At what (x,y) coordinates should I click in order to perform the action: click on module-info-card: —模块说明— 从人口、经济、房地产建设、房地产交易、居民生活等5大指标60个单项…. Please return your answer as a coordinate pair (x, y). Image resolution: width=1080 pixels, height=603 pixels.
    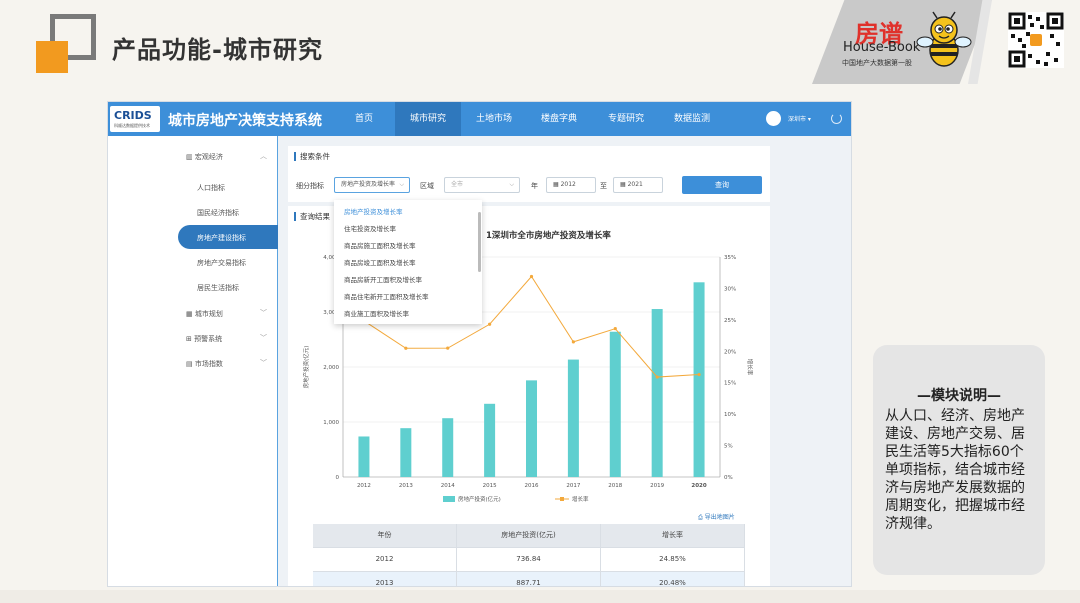
    Looking at the image, I should click on (959, 460).